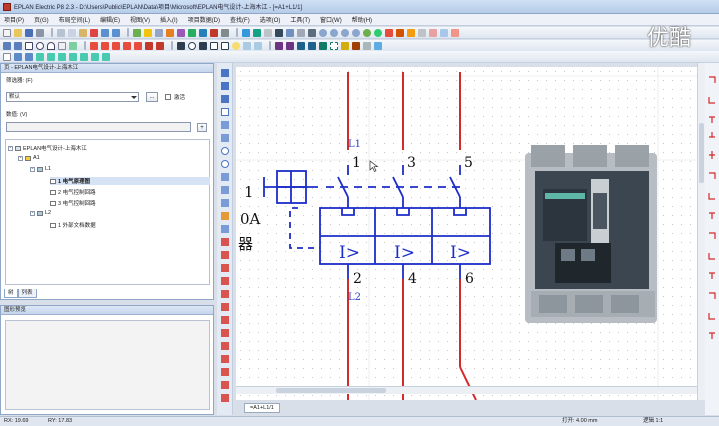 The image size is (719, 426). I want to click on page-navigator-icon, so click(148, 32).